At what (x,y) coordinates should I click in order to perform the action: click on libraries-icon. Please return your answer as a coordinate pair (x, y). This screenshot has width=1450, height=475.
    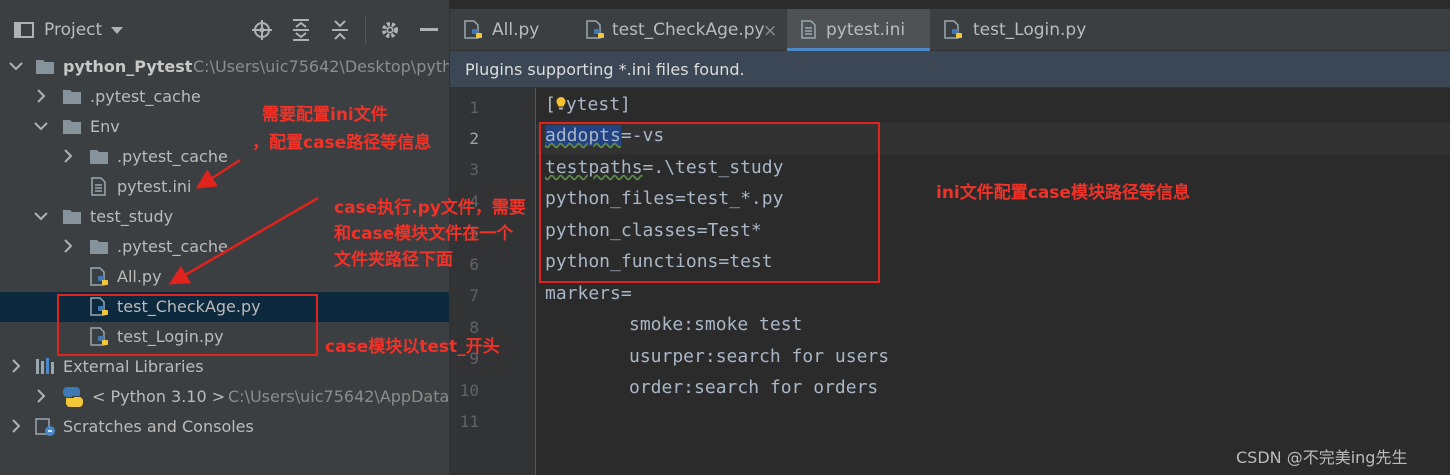
    Looking at the image, I should click on (45, 366).